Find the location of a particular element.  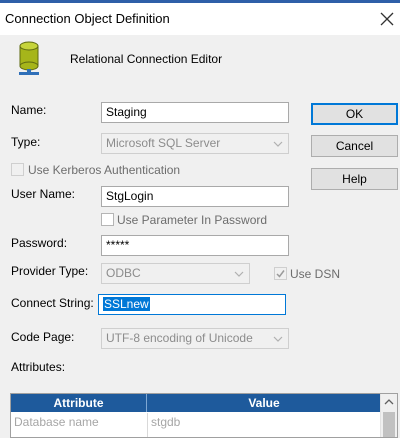

attributes-label: Attributes: is located at coordinates (38, 367).